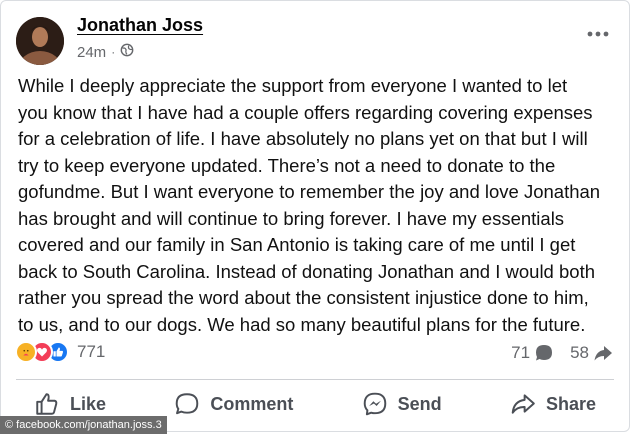 The image size is (634, 434). I want to click on send-button: Send, so click(402, 404).